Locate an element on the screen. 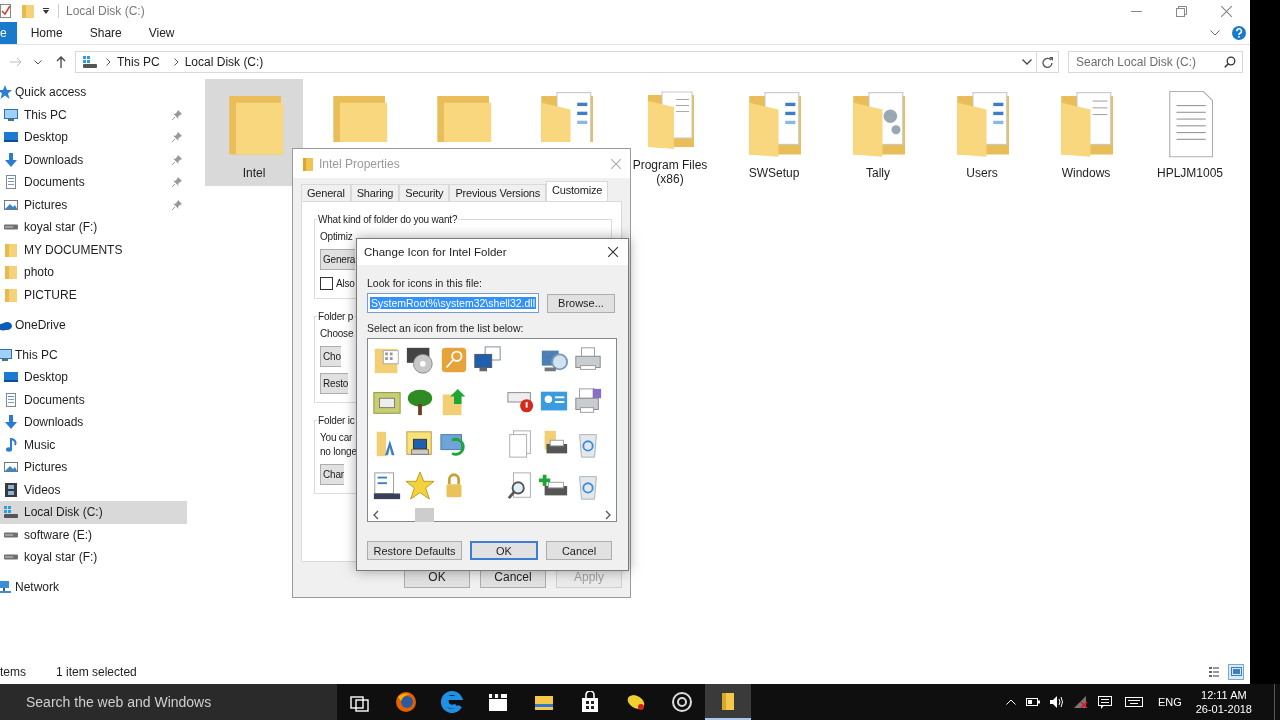  nav-item: PICTURE is located at coordinates (93, 294).